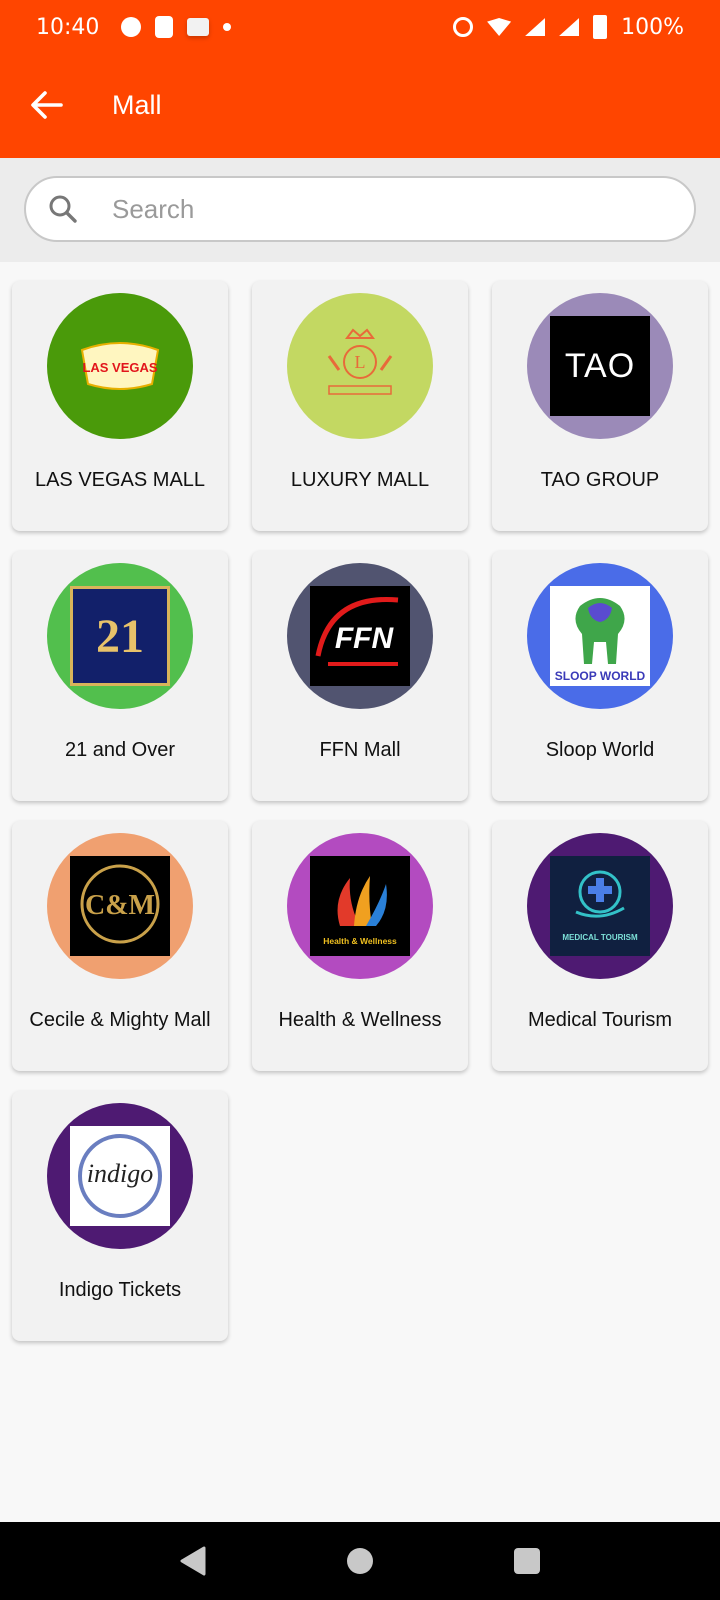 The width and height of the screenshot is (720, 1600). I want to click on notification-icon, so click(131, 27).